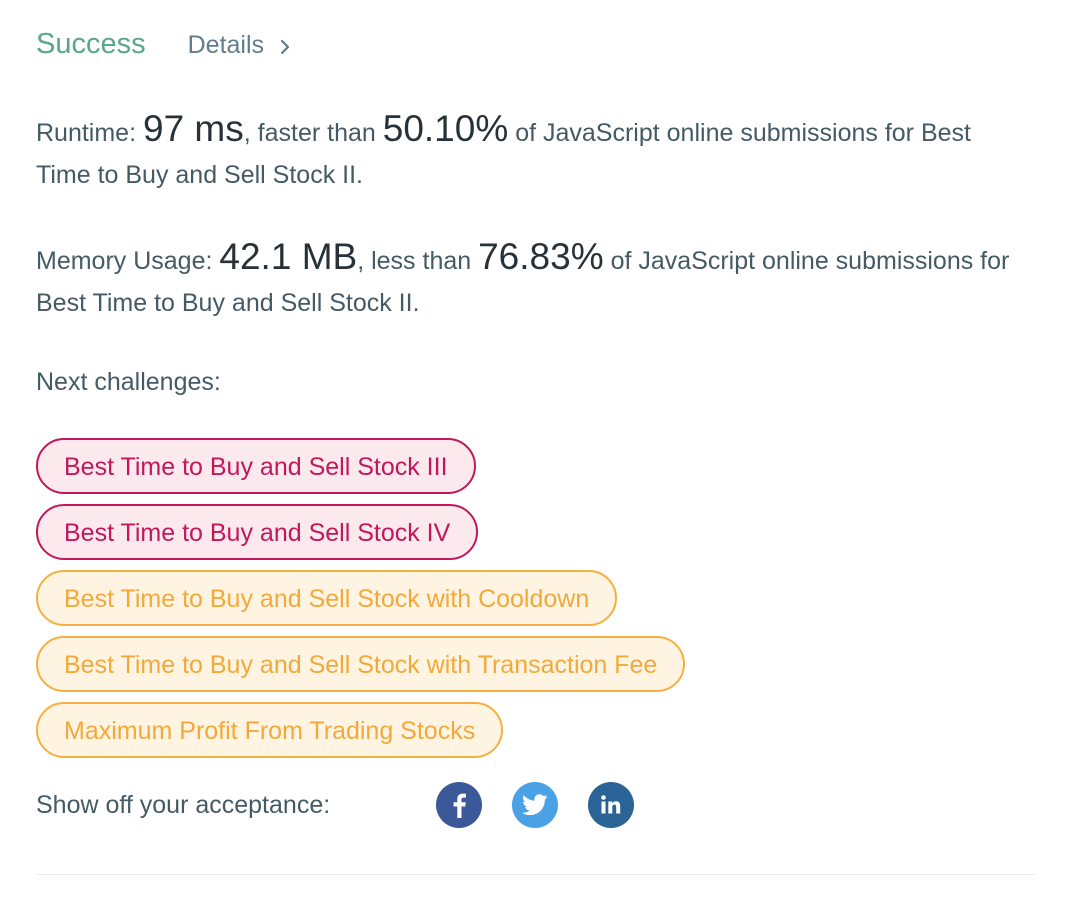 This screenshot has width=1070, height=908. I want to click on divider, so click(536, 874).